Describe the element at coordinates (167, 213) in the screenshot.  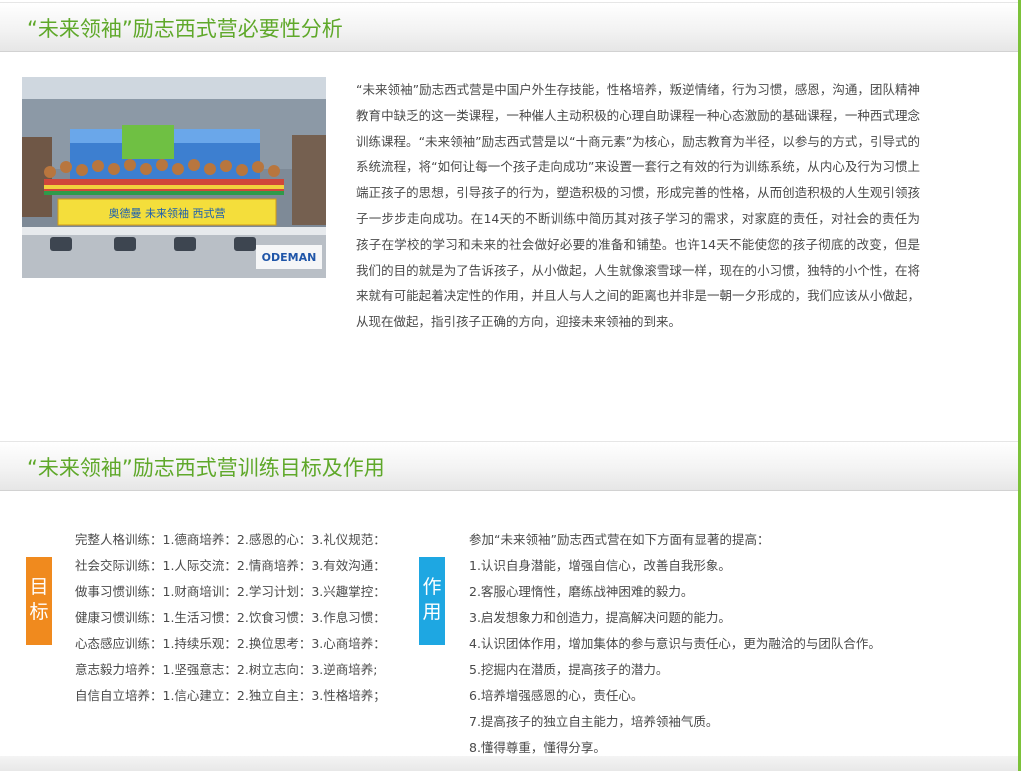
I see `photo-banner-text: 奥德曼 未来领袖 西式营` at that location.